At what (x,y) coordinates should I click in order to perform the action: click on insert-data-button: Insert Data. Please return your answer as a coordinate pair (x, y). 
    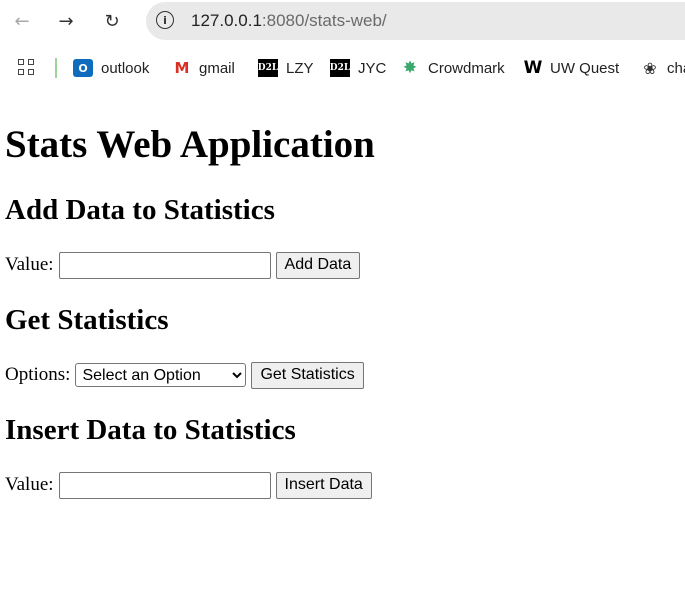
    Looking at the image, I should click on (323, 485).